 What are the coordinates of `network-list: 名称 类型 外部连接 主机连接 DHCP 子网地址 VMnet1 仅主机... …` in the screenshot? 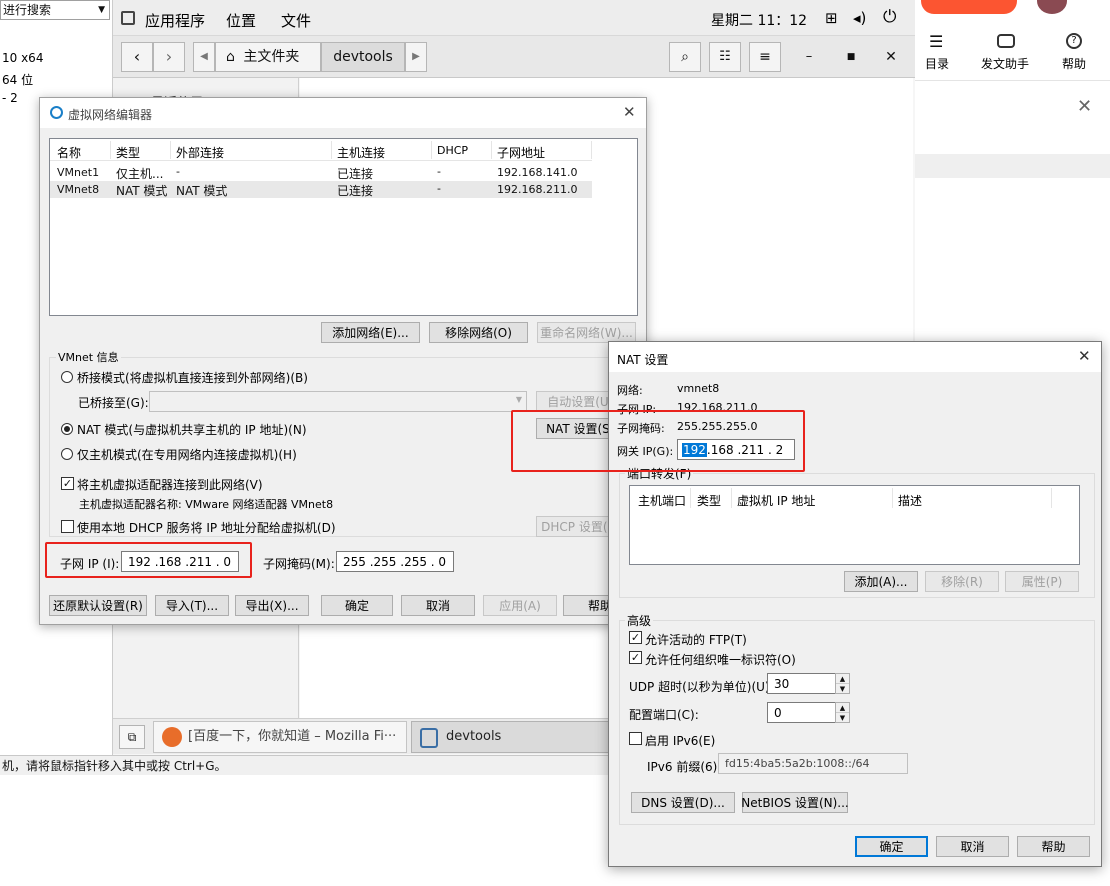 It's located at (343, 227).